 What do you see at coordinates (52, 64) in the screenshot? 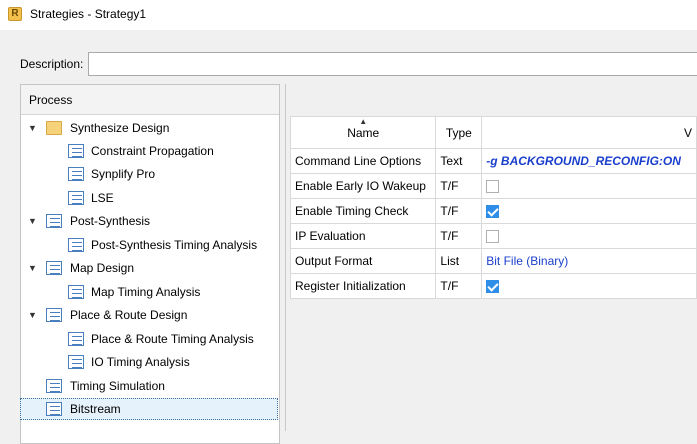
I see `description-label: Description:` at bounding box center [52, 64].